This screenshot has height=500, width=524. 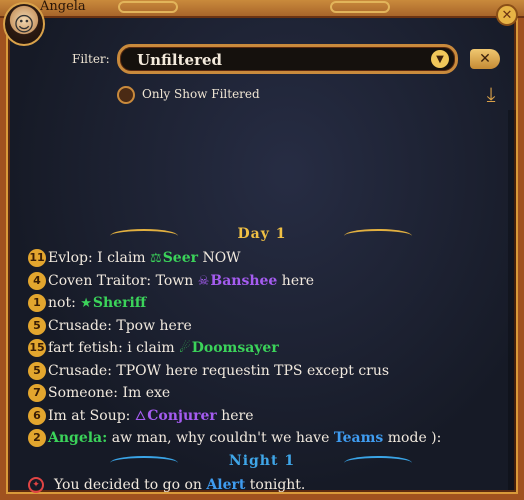 I want to click on player-number-badge: 2, so click(x=37, y=438).